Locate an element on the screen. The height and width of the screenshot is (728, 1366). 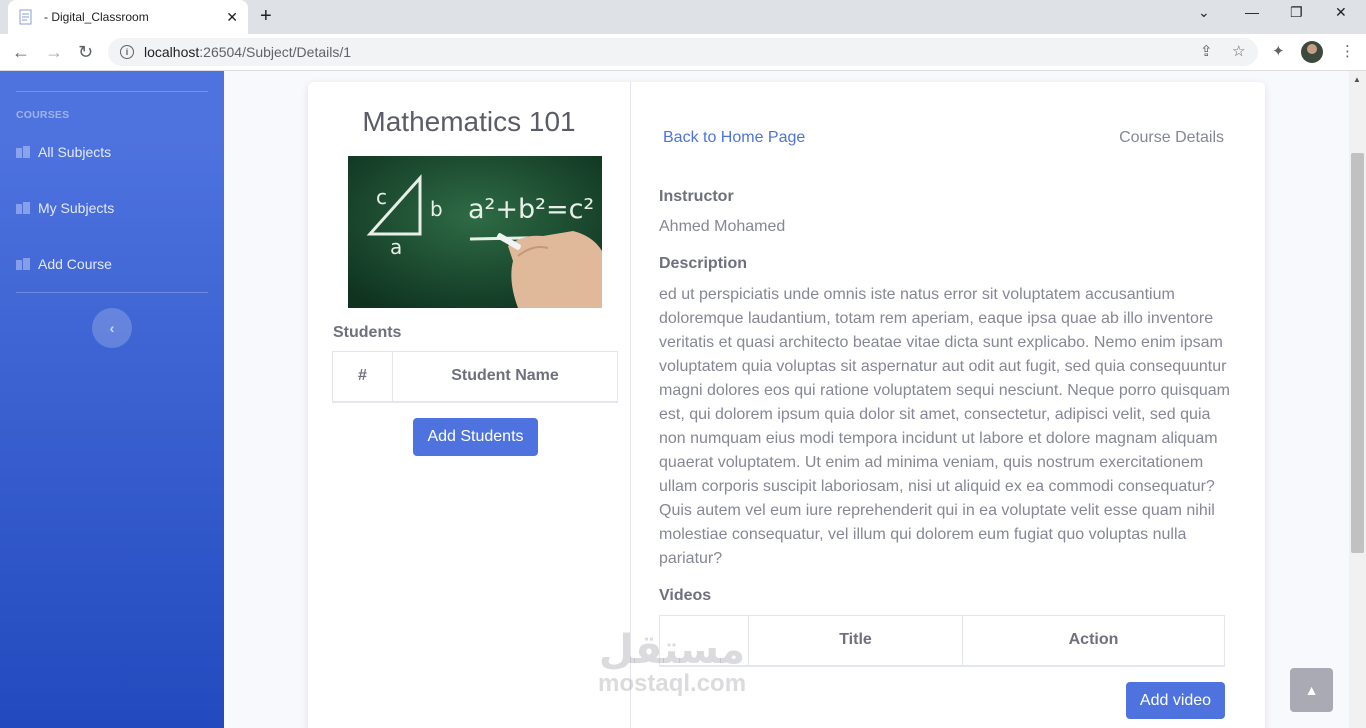
add-video-button: Add video is located at coordinates (1175, 700).